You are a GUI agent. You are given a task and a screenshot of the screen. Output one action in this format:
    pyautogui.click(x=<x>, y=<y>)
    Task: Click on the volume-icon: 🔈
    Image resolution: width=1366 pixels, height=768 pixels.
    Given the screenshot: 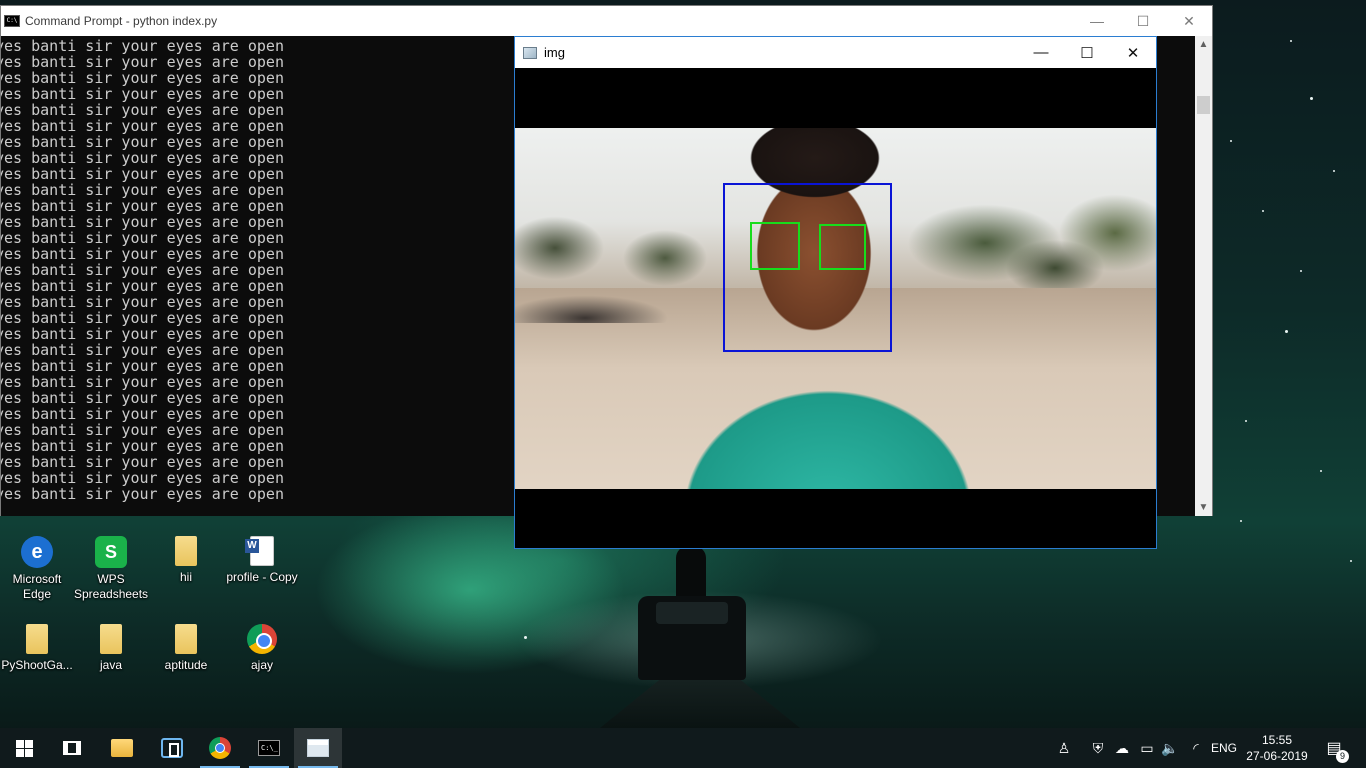 What is the action you would take?
    pyautogui.click(x=1170, y=748)
    